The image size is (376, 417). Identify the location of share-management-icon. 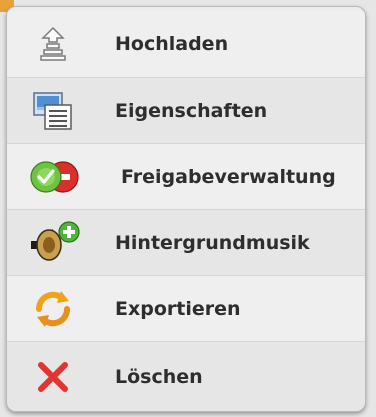
(54, 177).